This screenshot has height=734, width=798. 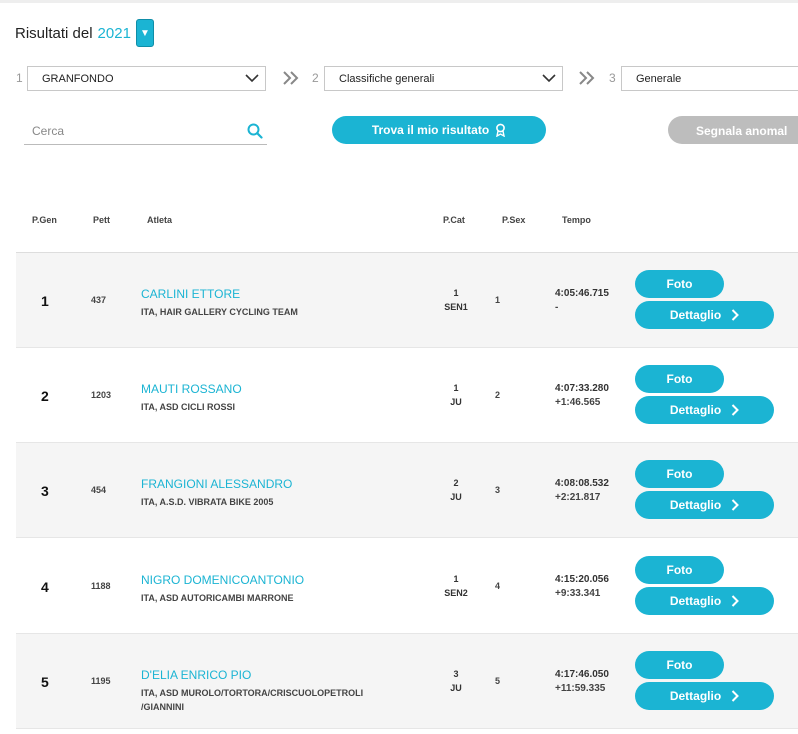 What do you see at coordinates (146, 78) in the screenshot?
I see `race-select: GRANFONDO` at bounding box center [146, 78].